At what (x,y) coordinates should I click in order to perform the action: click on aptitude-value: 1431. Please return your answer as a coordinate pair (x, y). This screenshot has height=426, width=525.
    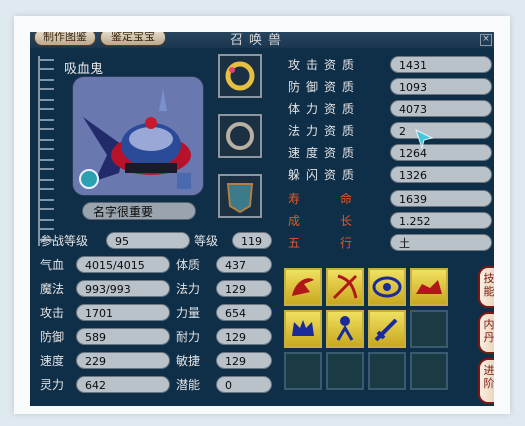
    Looking at the image, I should click on (441, 64).